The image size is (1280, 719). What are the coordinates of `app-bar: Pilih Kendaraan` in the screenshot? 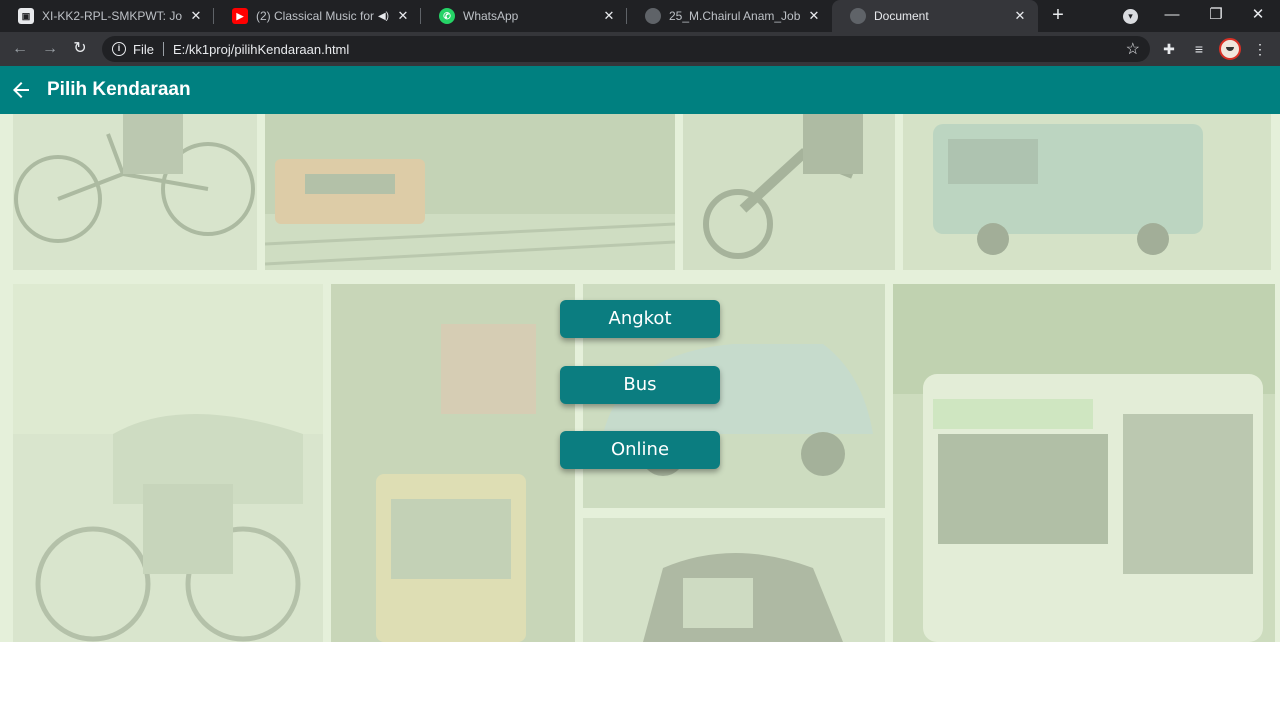 It's located at (640, 90).